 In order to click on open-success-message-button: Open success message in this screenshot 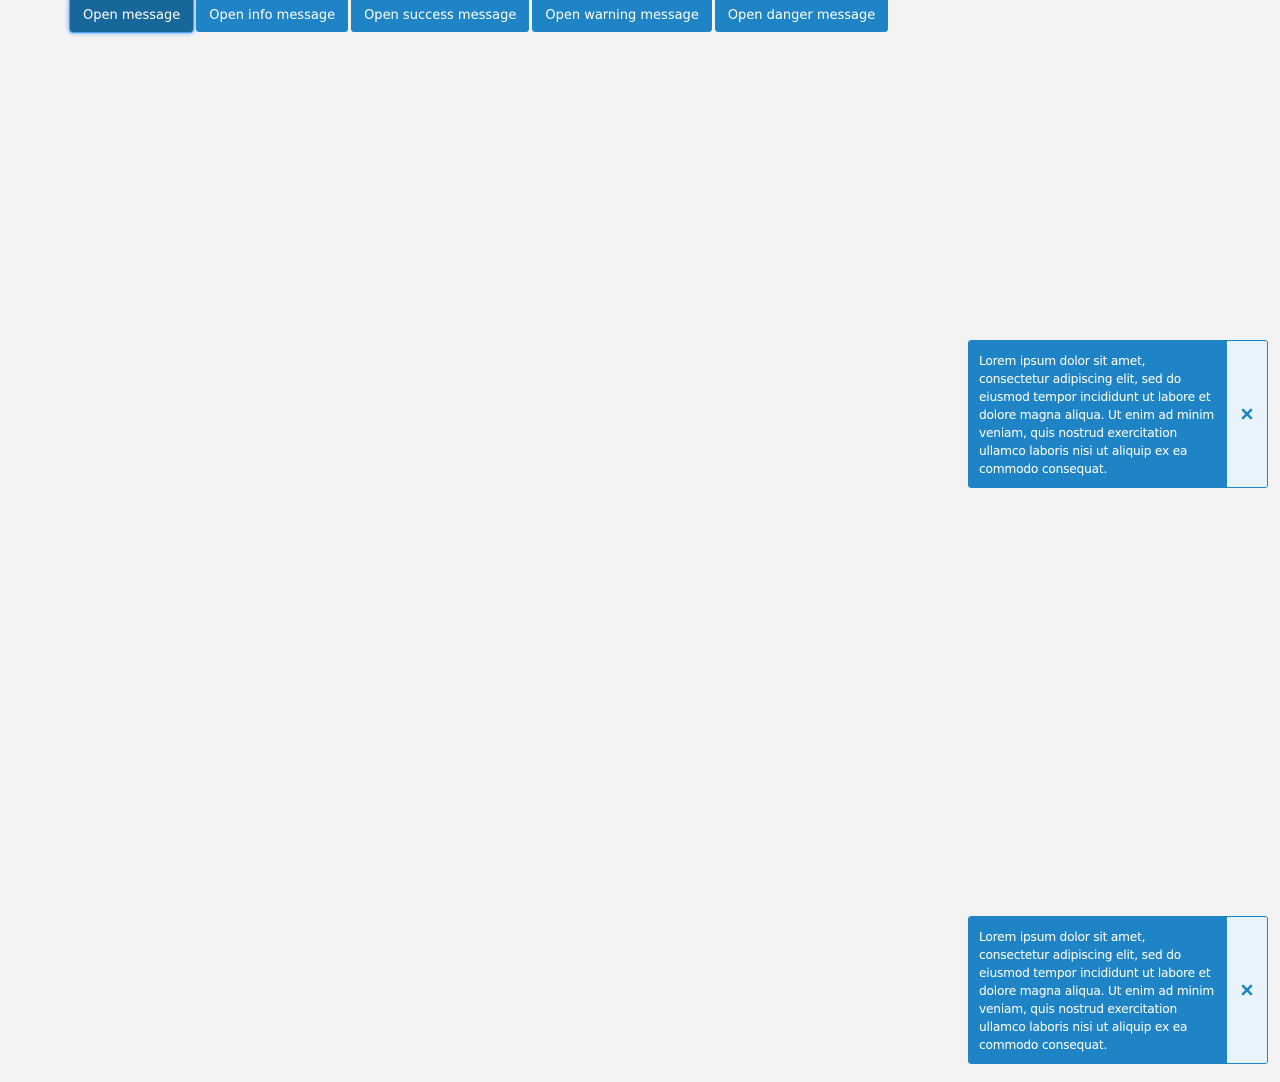, I will do `click(440, 16)`.